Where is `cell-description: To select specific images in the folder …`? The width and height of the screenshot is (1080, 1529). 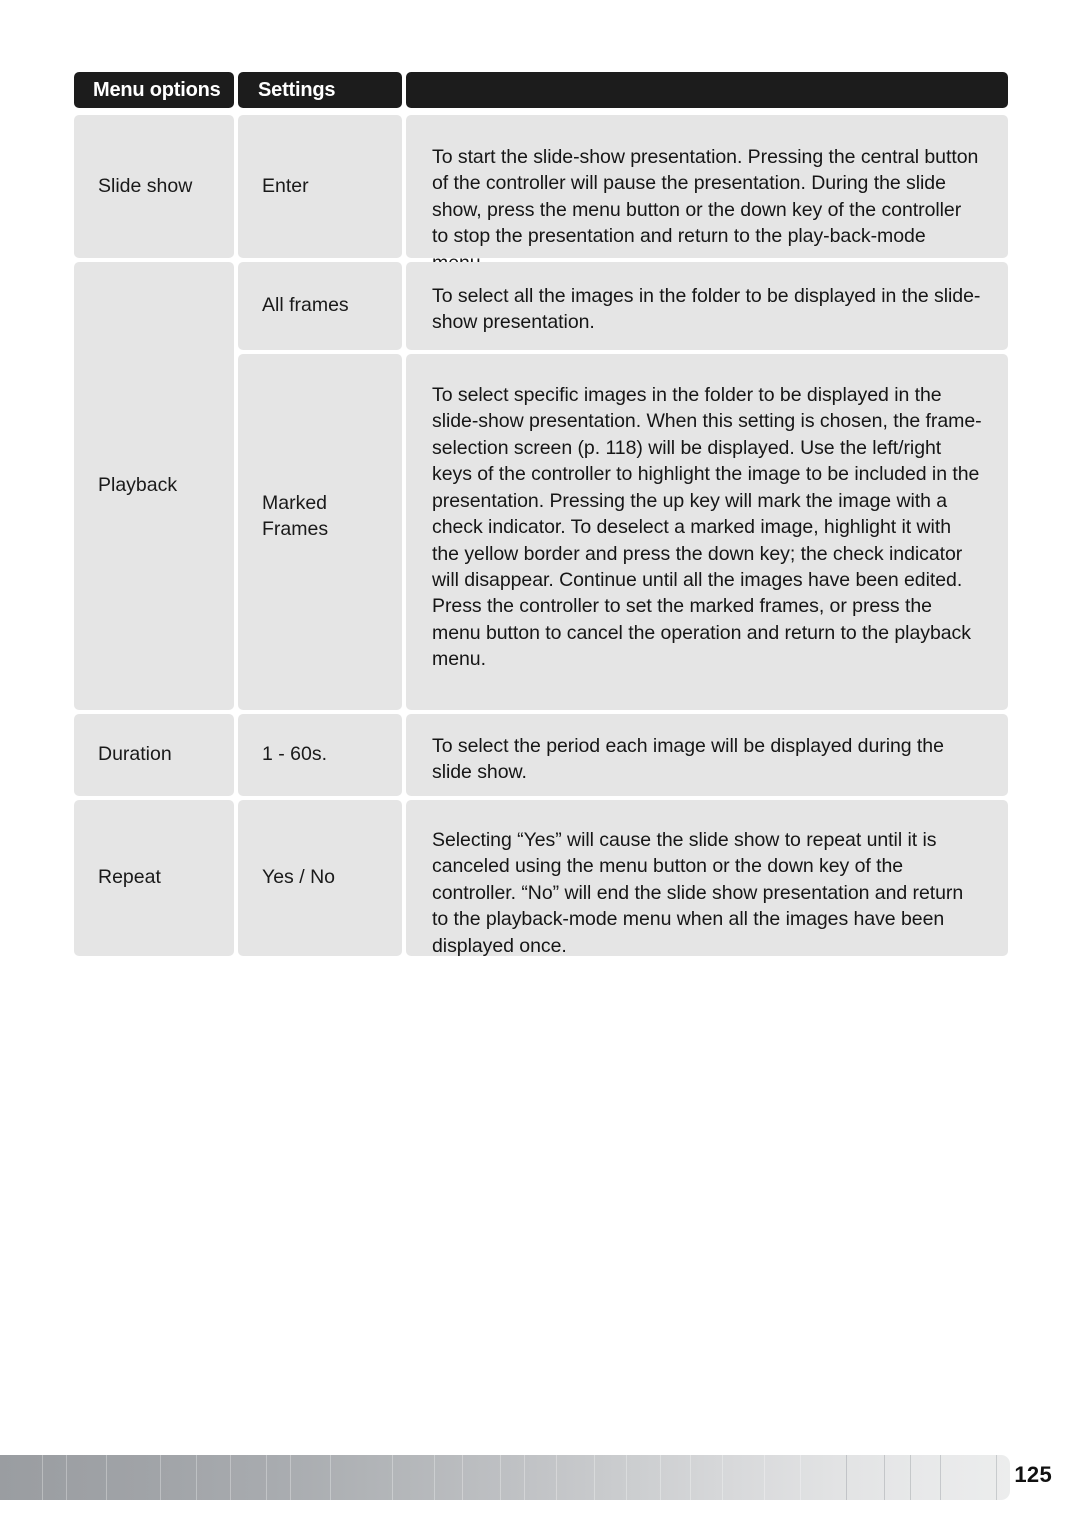
cell-description: To select specific images in the folder … is located at coordinates (707, 532).